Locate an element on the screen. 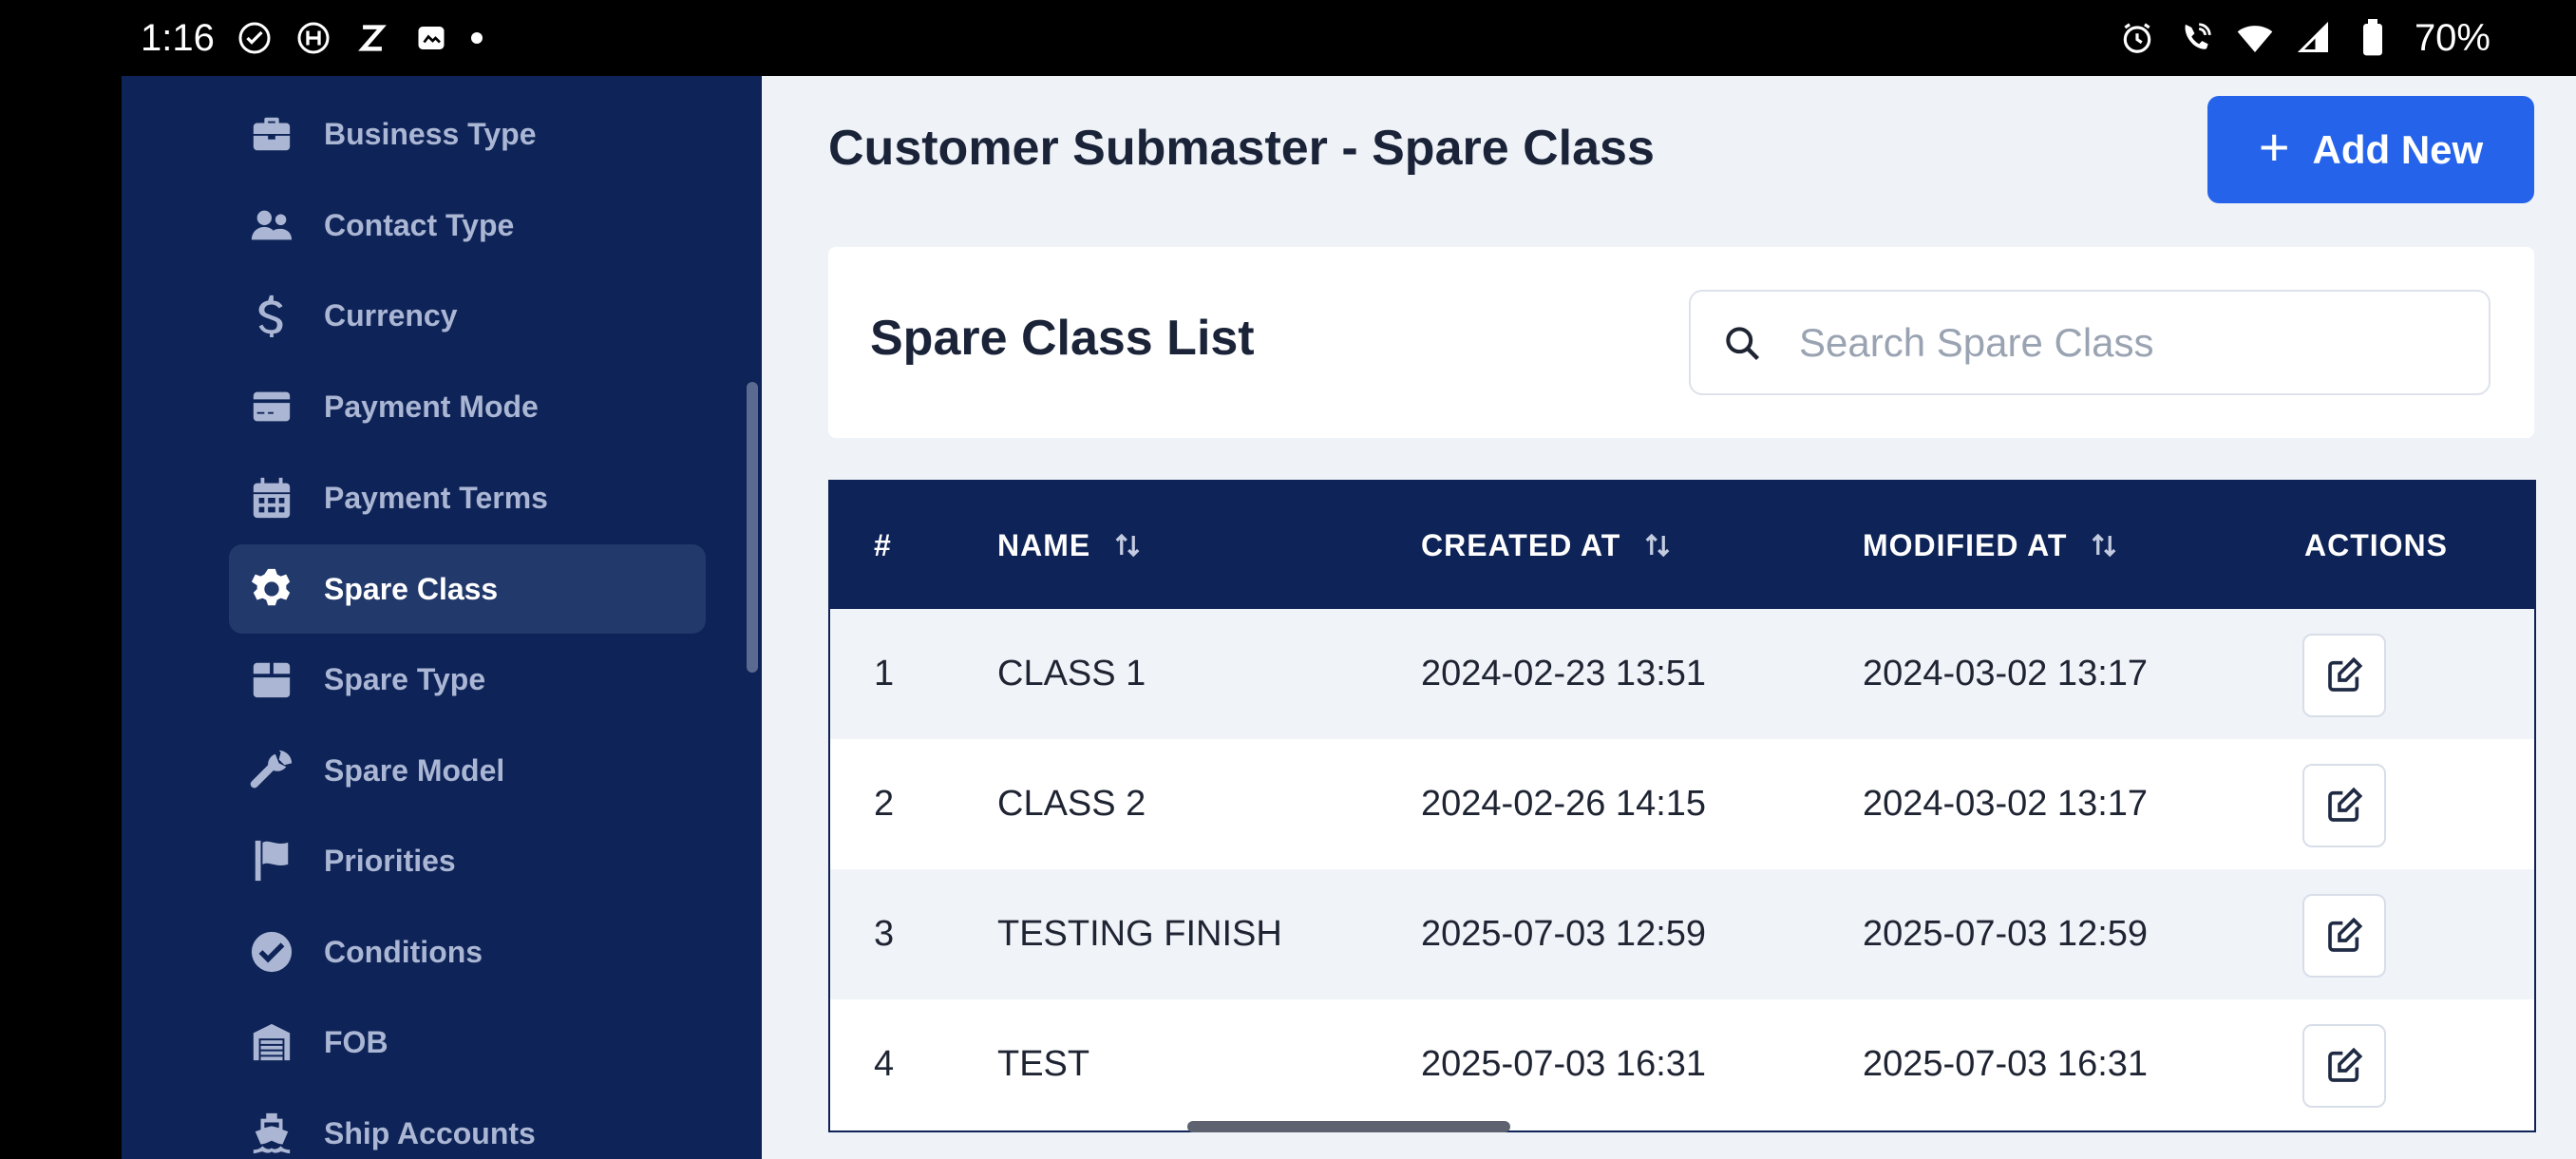 This screenshot has height=1159, width=2576. column-header-number: # is located at coordinates (883, 544).